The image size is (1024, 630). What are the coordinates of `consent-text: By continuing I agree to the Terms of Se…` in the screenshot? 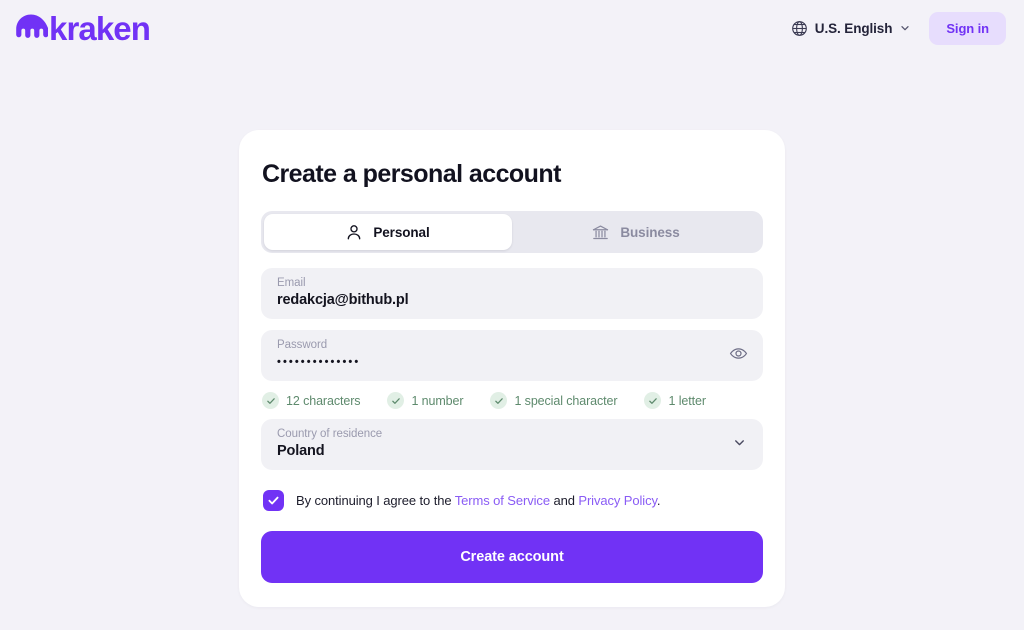 It's located at (478, 500).